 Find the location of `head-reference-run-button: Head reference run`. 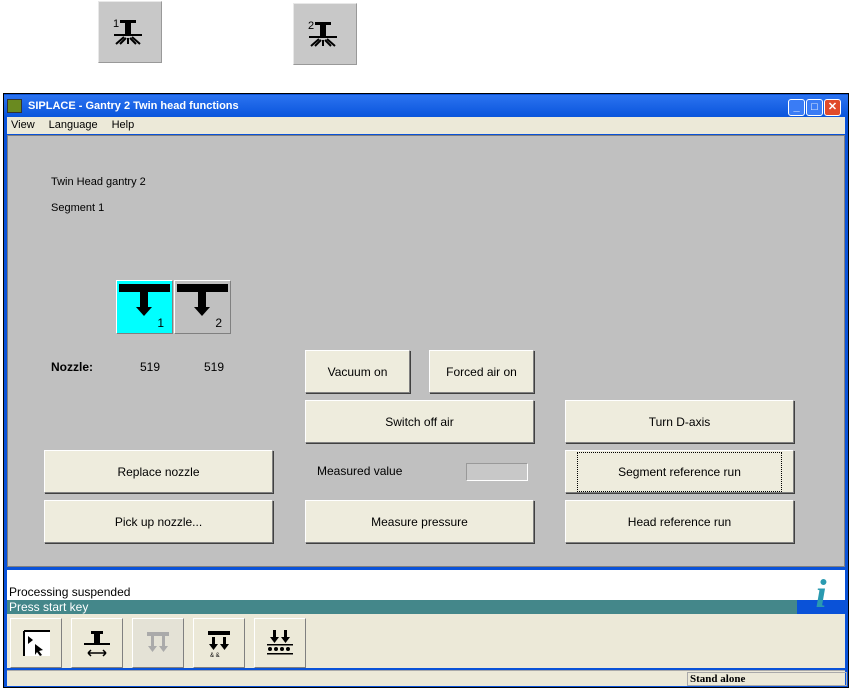

head-reference-run-button: Head reference run is located at coordinates (679, 521).